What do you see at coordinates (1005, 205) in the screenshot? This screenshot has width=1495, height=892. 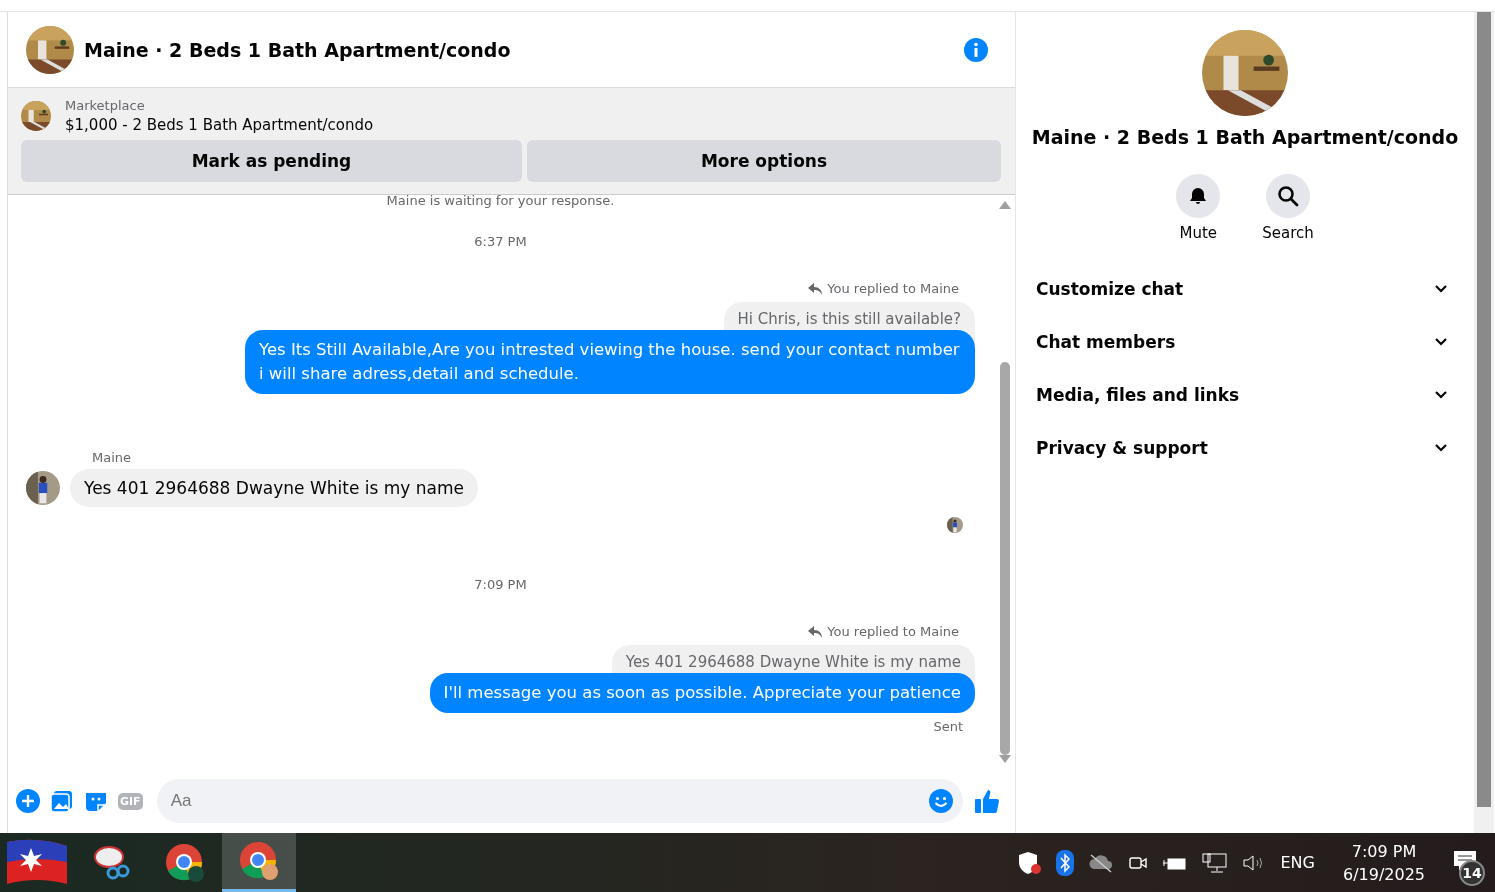 I see `scroll-up-icon` at bounding box center [1005, 205].